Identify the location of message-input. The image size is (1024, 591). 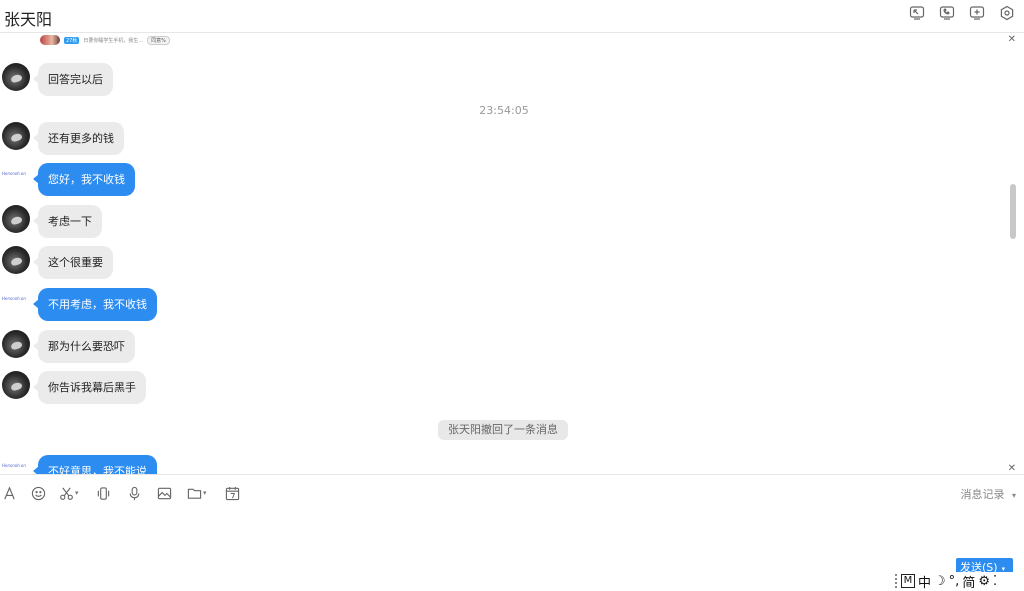
(512, 531).